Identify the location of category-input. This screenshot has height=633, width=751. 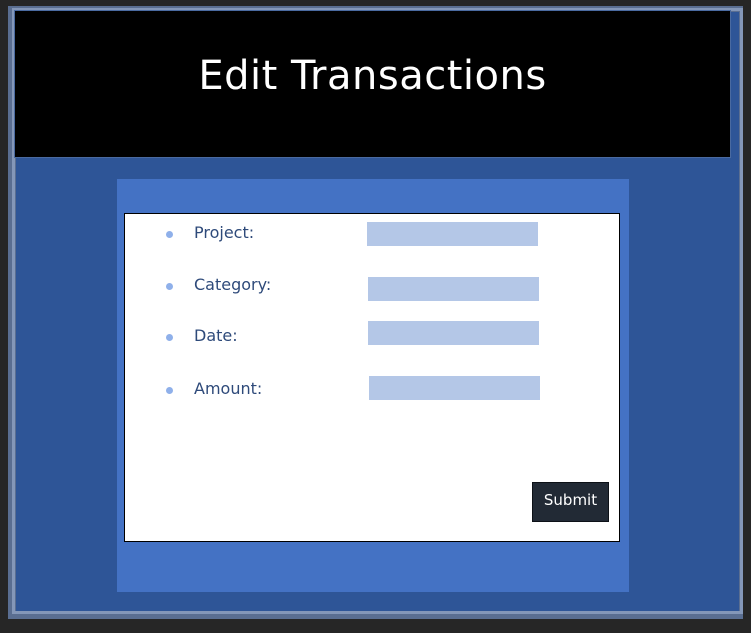
(453, 289).